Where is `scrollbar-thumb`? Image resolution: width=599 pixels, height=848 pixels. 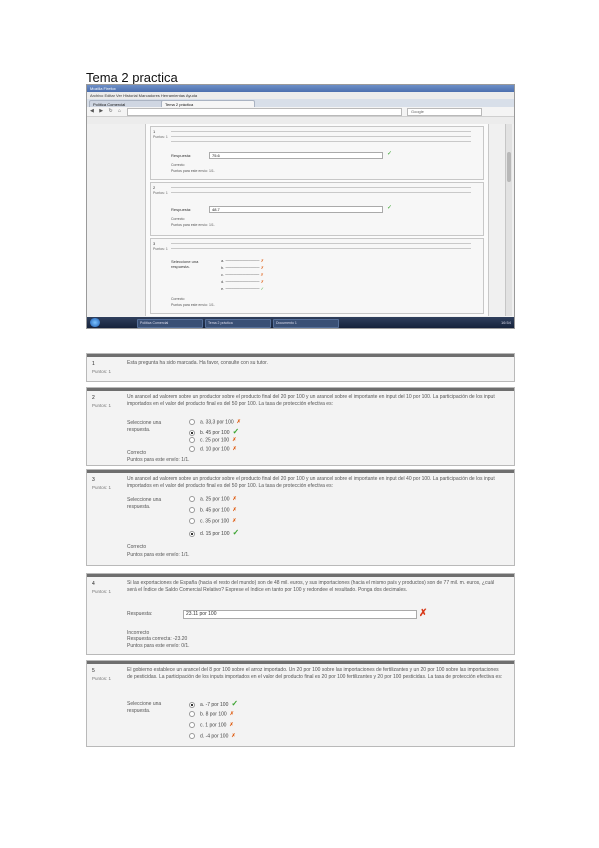 scrollbar-thumb is located at coordinates (509, 167).